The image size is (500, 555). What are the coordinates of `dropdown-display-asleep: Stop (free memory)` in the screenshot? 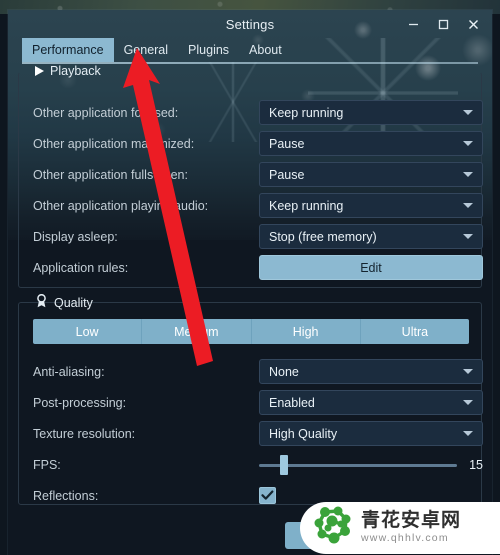 It's located at (371, 236).